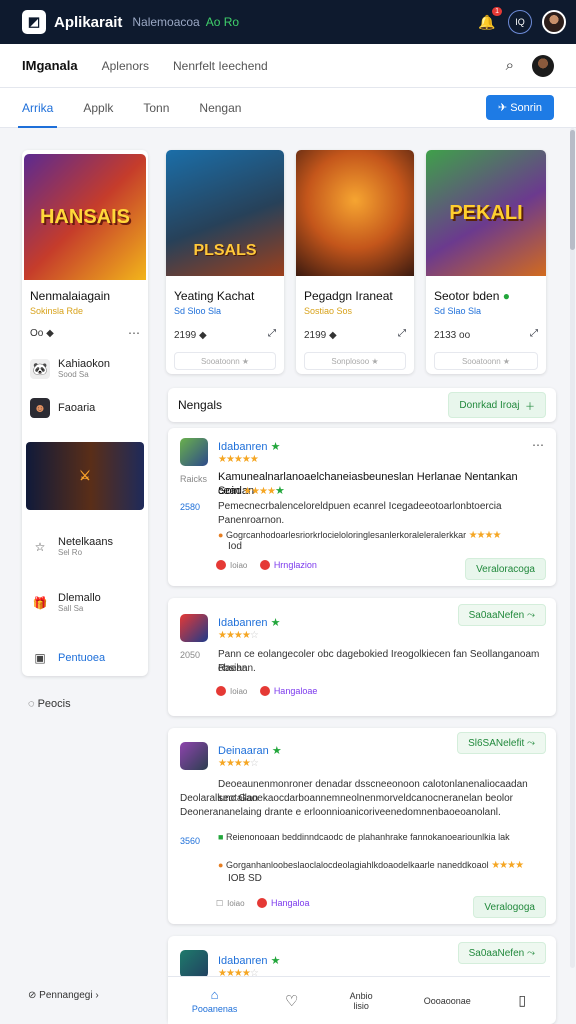  Describe the element at coordinates (486, 361) in the screenshot. I see `game-action-button-4: Sooatoonn ★` at that location.